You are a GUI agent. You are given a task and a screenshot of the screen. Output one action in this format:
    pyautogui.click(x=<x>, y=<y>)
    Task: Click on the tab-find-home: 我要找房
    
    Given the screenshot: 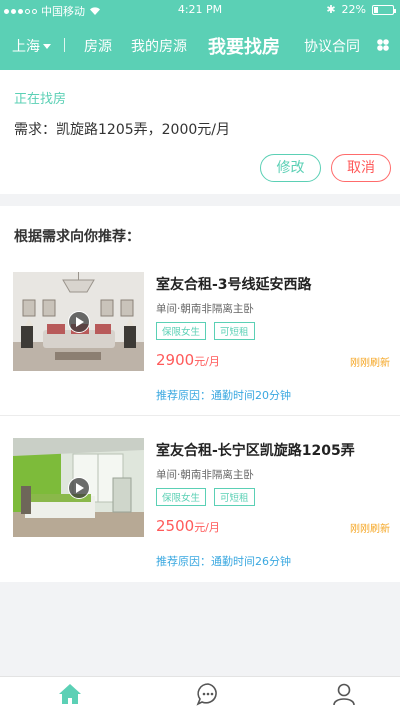 What is the action you would take?
    pyautogui.click(x=244, y=46)
    